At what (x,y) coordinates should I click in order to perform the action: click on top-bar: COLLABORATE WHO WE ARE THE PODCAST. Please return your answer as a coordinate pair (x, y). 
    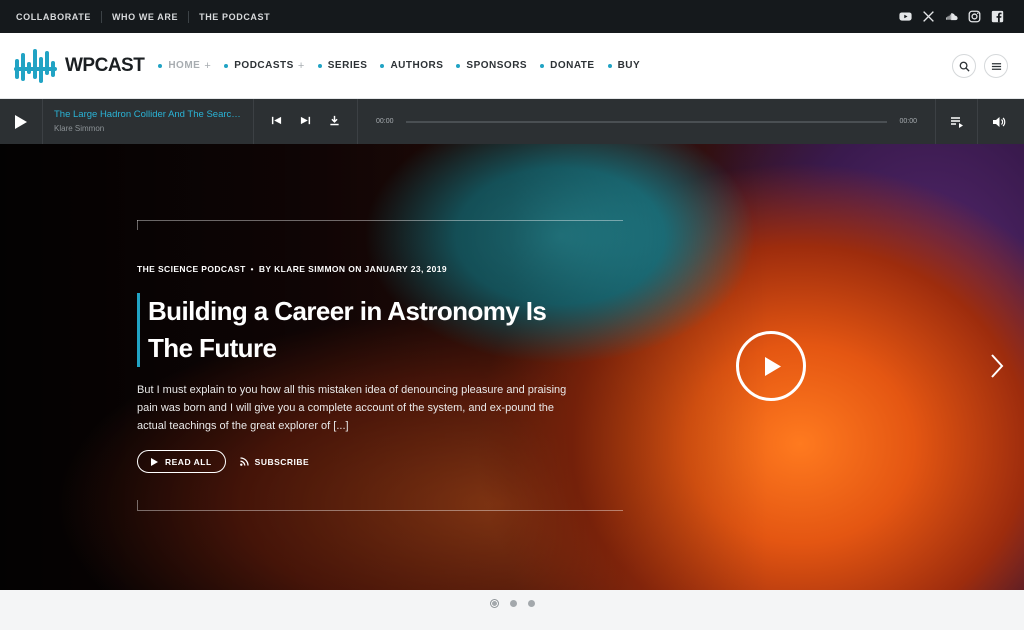
    Looking at the image, I should click on (512, 16).